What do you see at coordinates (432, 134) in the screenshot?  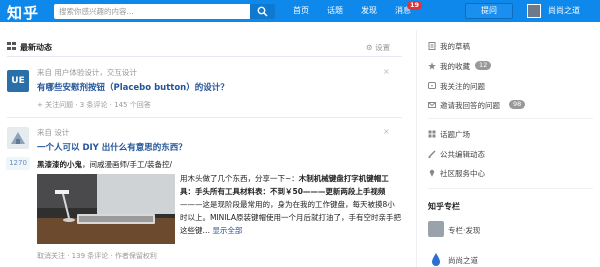 I see `grid-icon` at bounding box center [432, 134].